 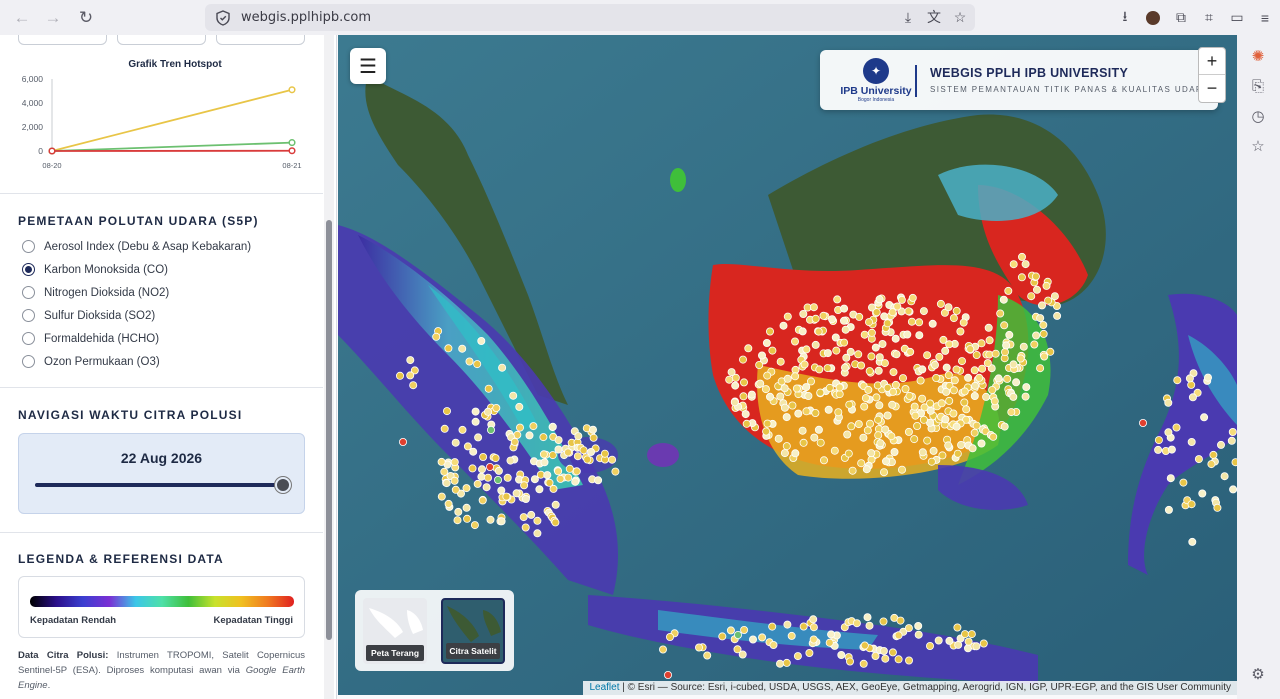 I want to click on download-page-icon: ⤓, so click(x=908, y=17).